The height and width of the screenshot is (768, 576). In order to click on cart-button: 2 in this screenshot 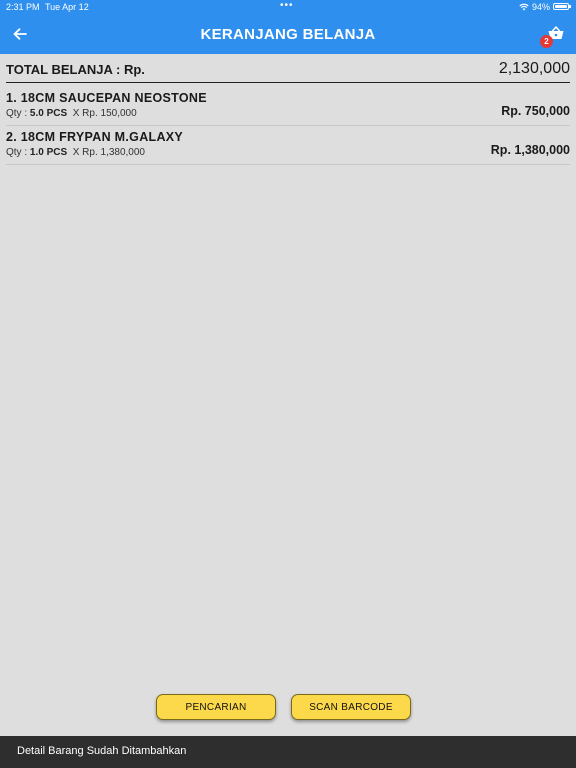, I will do `click(554, 36)`.